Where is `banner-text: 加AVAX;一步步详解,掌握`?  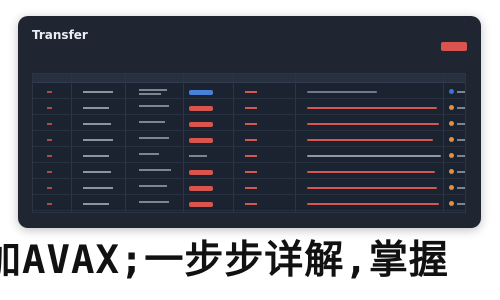
banner-text: 加AVAX;一步步详解,掌握 is located at coordinates (224, 260).